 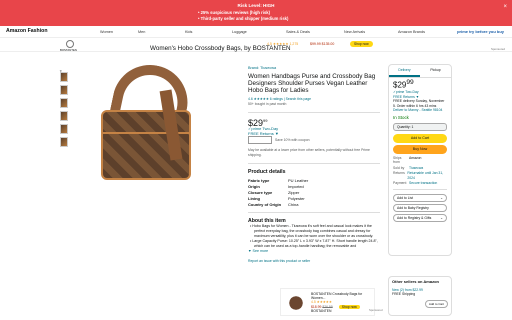 What do you see at coordinates (273, 204) in the screenshot?
I see `details-row: Country of Origin China` at bounding box center [273, 204].